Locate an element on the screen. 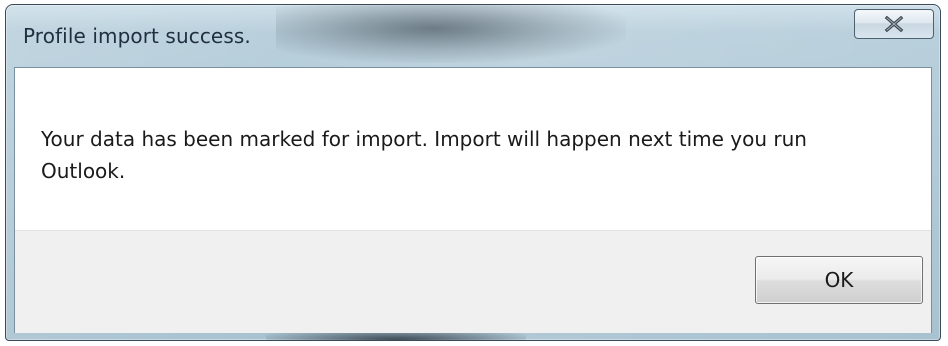 The image size is (948, 346). close-x-icon is located at coordinates (894, 24).